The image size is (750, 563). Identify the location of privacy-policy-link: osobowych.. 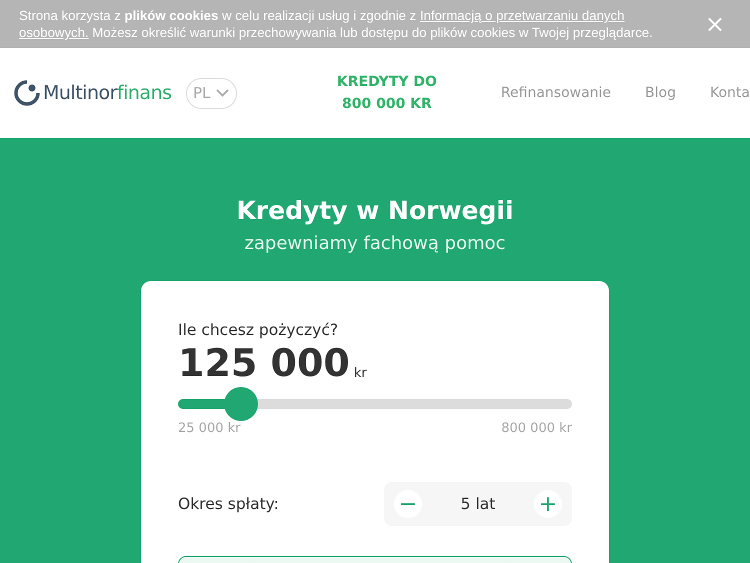
(54, 32).